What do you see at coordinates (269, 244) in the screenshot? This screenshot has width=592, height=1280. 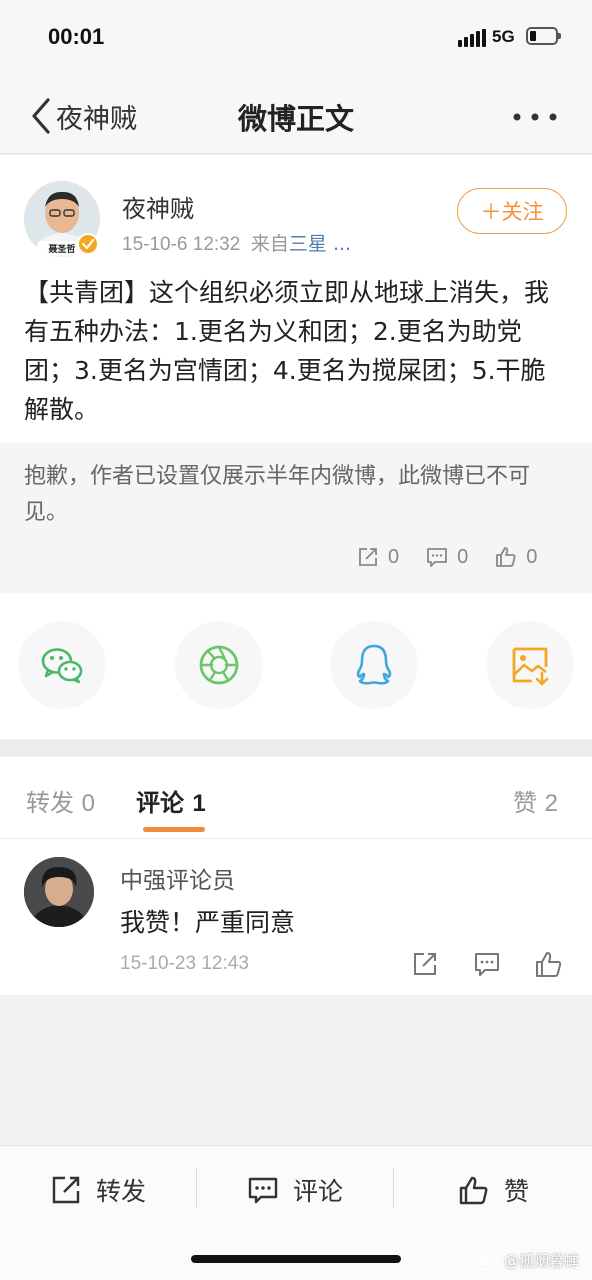 I see `source-prefix: 来自` at bounding box center [269, 244].